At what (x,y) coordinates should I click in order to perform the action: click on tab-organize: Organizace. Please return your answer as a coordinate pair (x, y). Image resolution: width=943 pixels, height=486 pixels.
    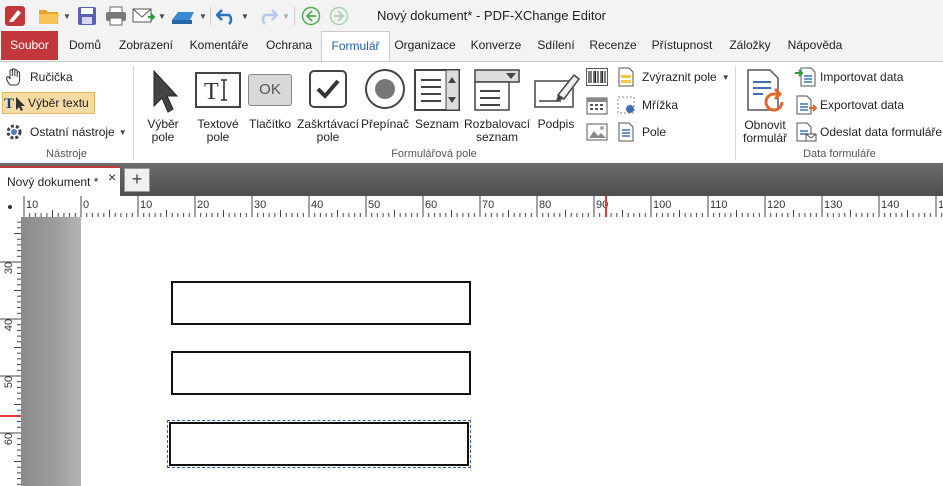
    Looking at the image, I should click on (425, 45).